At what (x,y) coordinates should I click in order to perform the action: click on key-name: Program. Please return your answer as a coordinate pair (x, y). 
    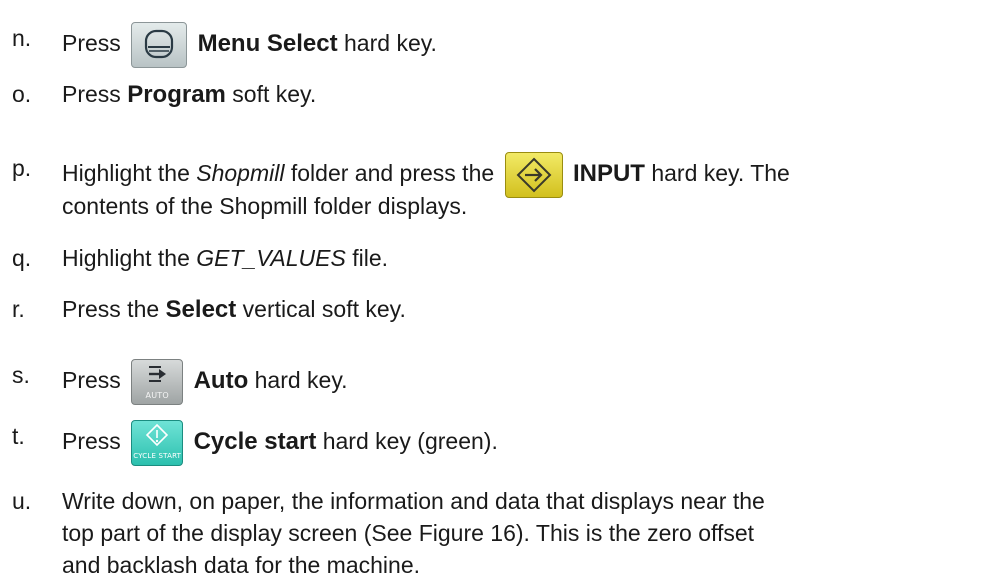
    Looking at the image, I should click on (176, 94).